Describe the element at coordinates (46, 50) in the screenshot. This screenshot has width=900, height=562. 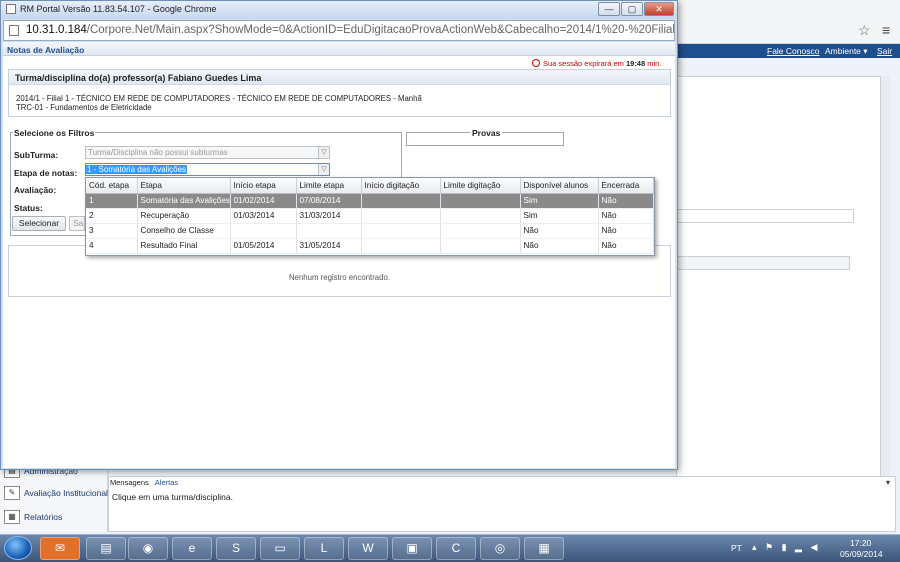
I see `page-title: Notas de Avaliação` at that location.